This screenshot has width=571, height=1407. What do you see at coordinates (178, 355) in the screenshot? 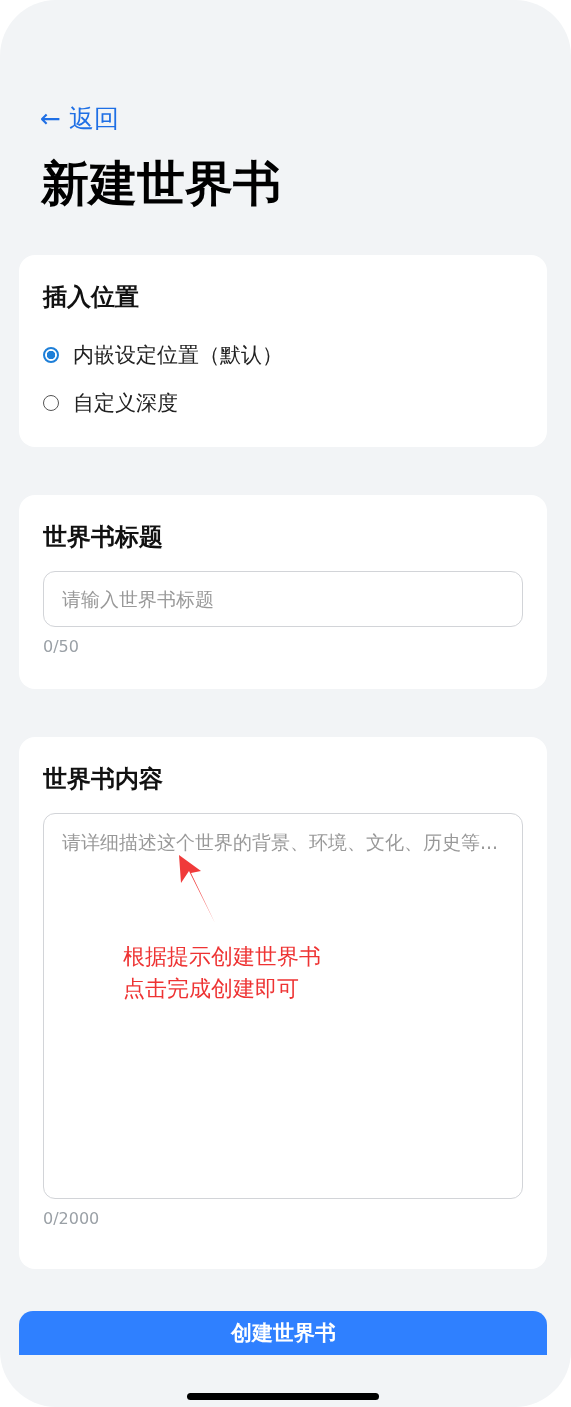
I see `option-label: 内嵌设定位置（默认）` at bounding box center [178, 355].